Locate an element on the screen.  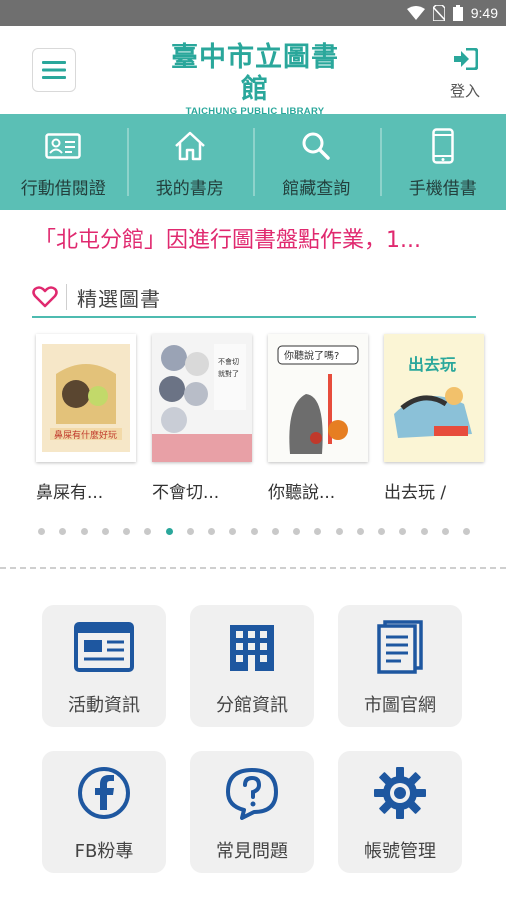
document-icon is located at coordinates (400, 647).